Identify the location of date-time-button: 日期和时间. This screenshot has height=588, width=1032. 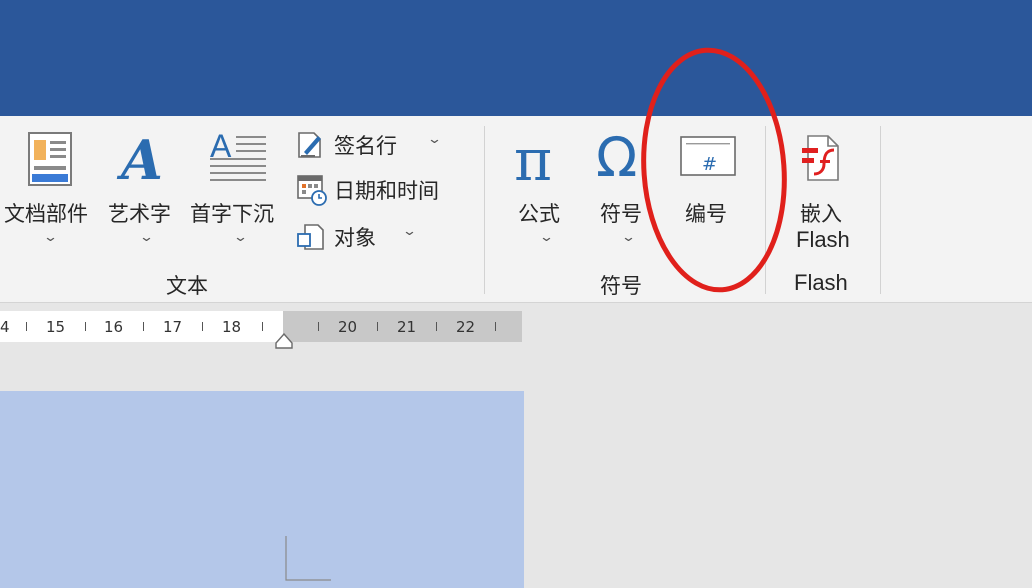
(379, 190).